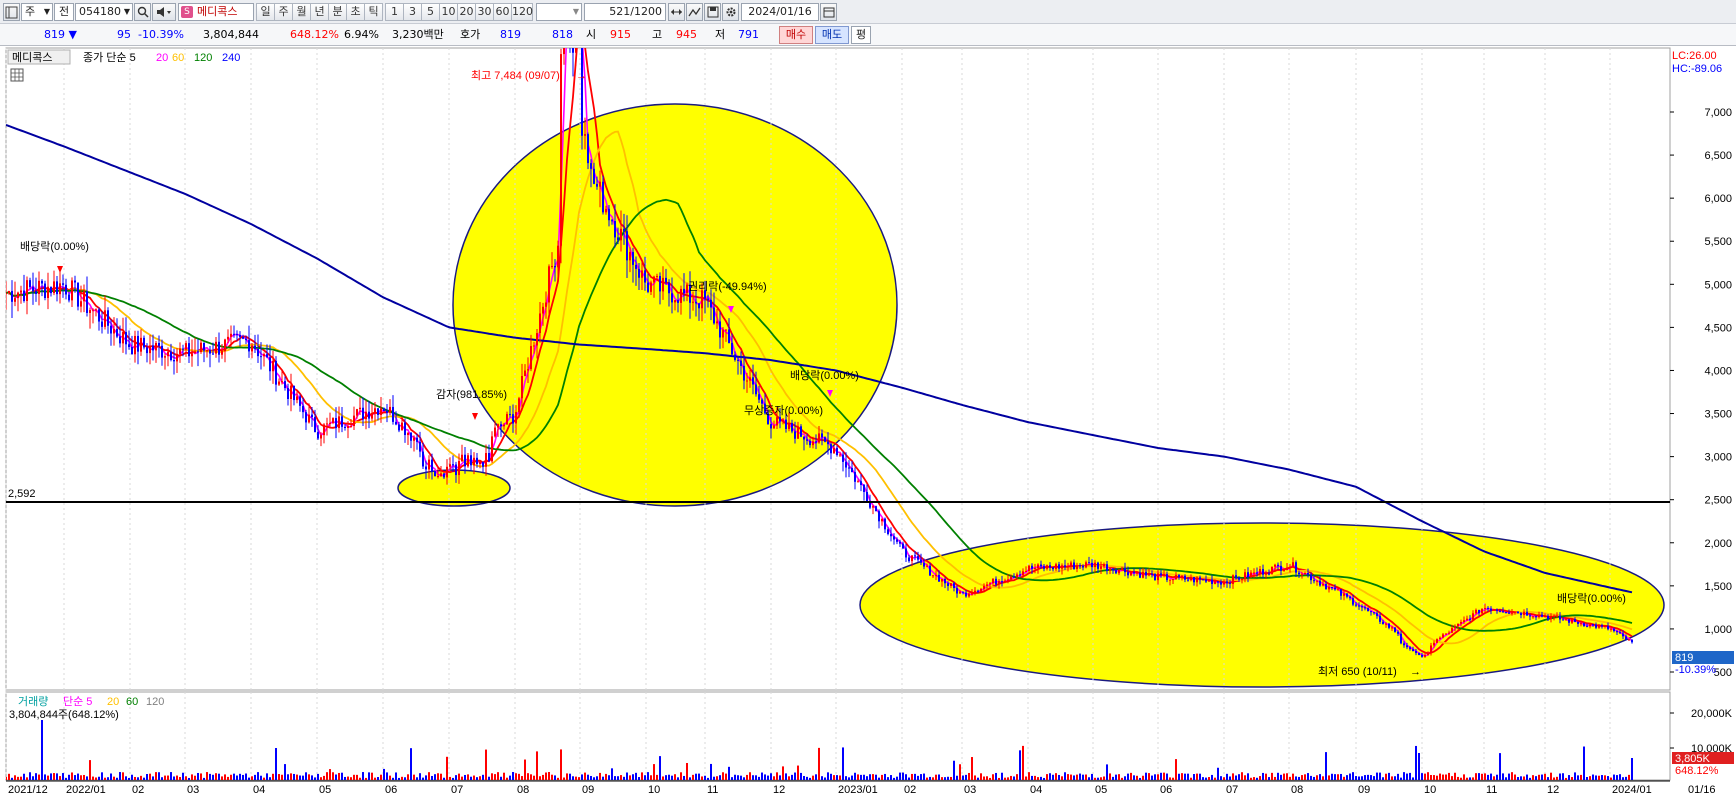  Describe the element at coordinates (796, 35) in the screenshot. I see `buy-button: 매수` at that location.